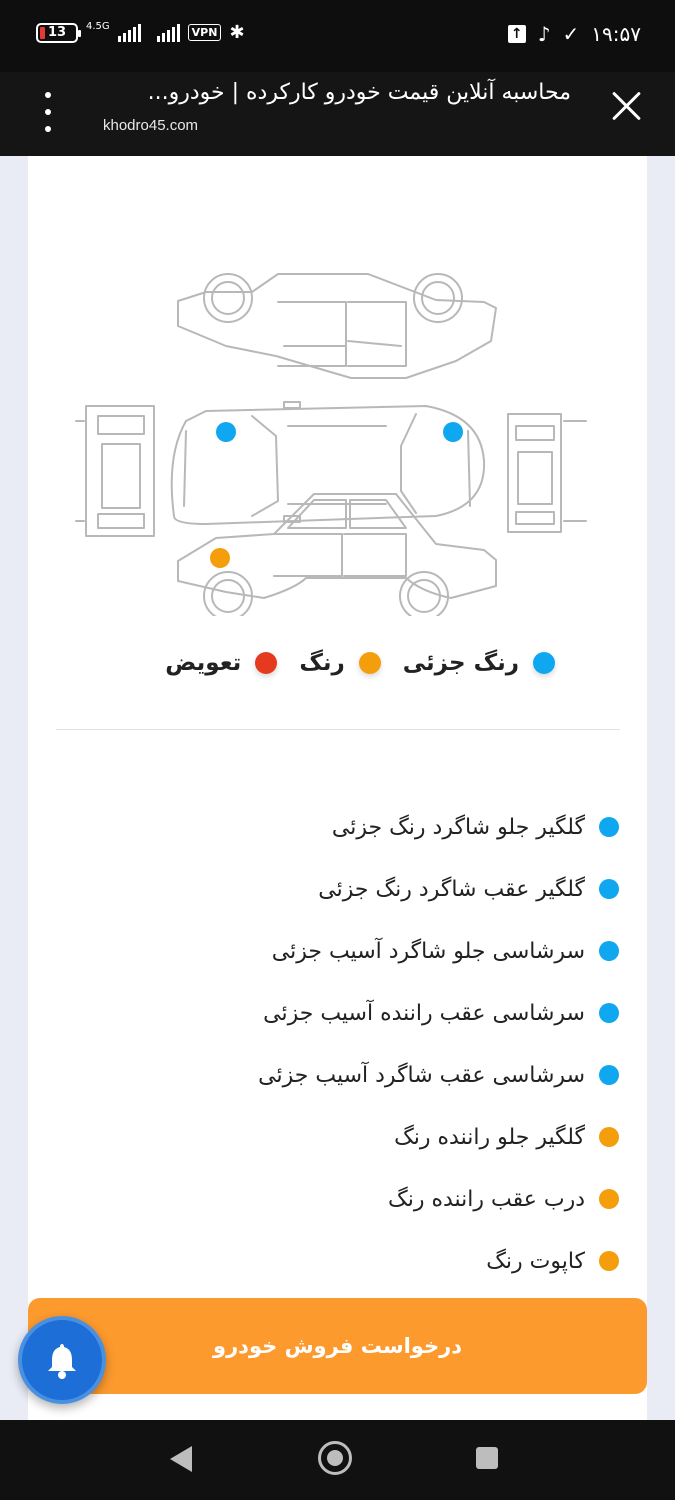 This screenshot has height=1500, width=675. I want to click on check-icon: ✓, so click(571, 34).